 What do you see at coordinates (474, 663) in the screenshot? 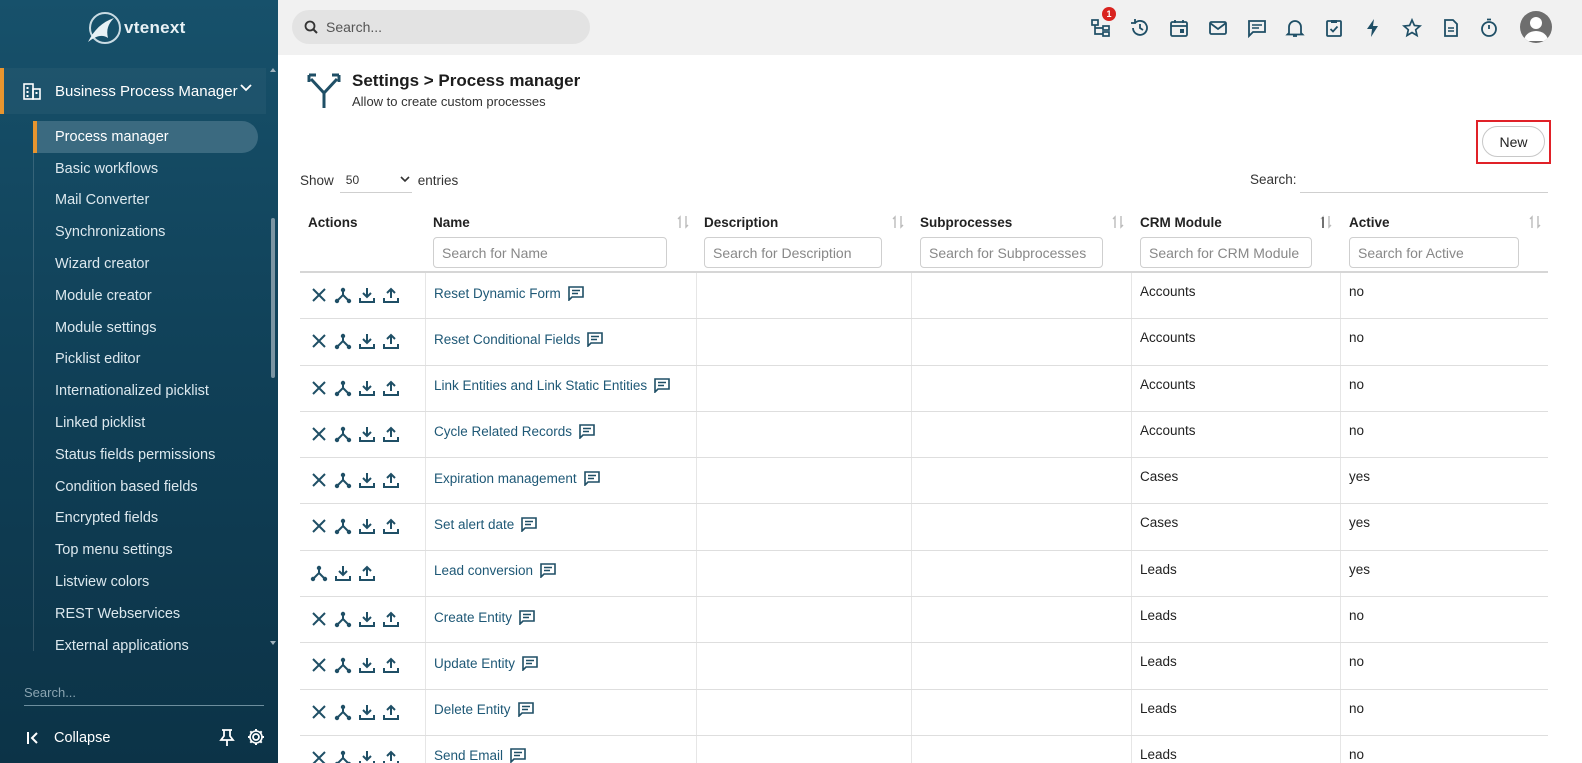
I see `process-name-link: Update Entity` at bounding box center [474, 663].